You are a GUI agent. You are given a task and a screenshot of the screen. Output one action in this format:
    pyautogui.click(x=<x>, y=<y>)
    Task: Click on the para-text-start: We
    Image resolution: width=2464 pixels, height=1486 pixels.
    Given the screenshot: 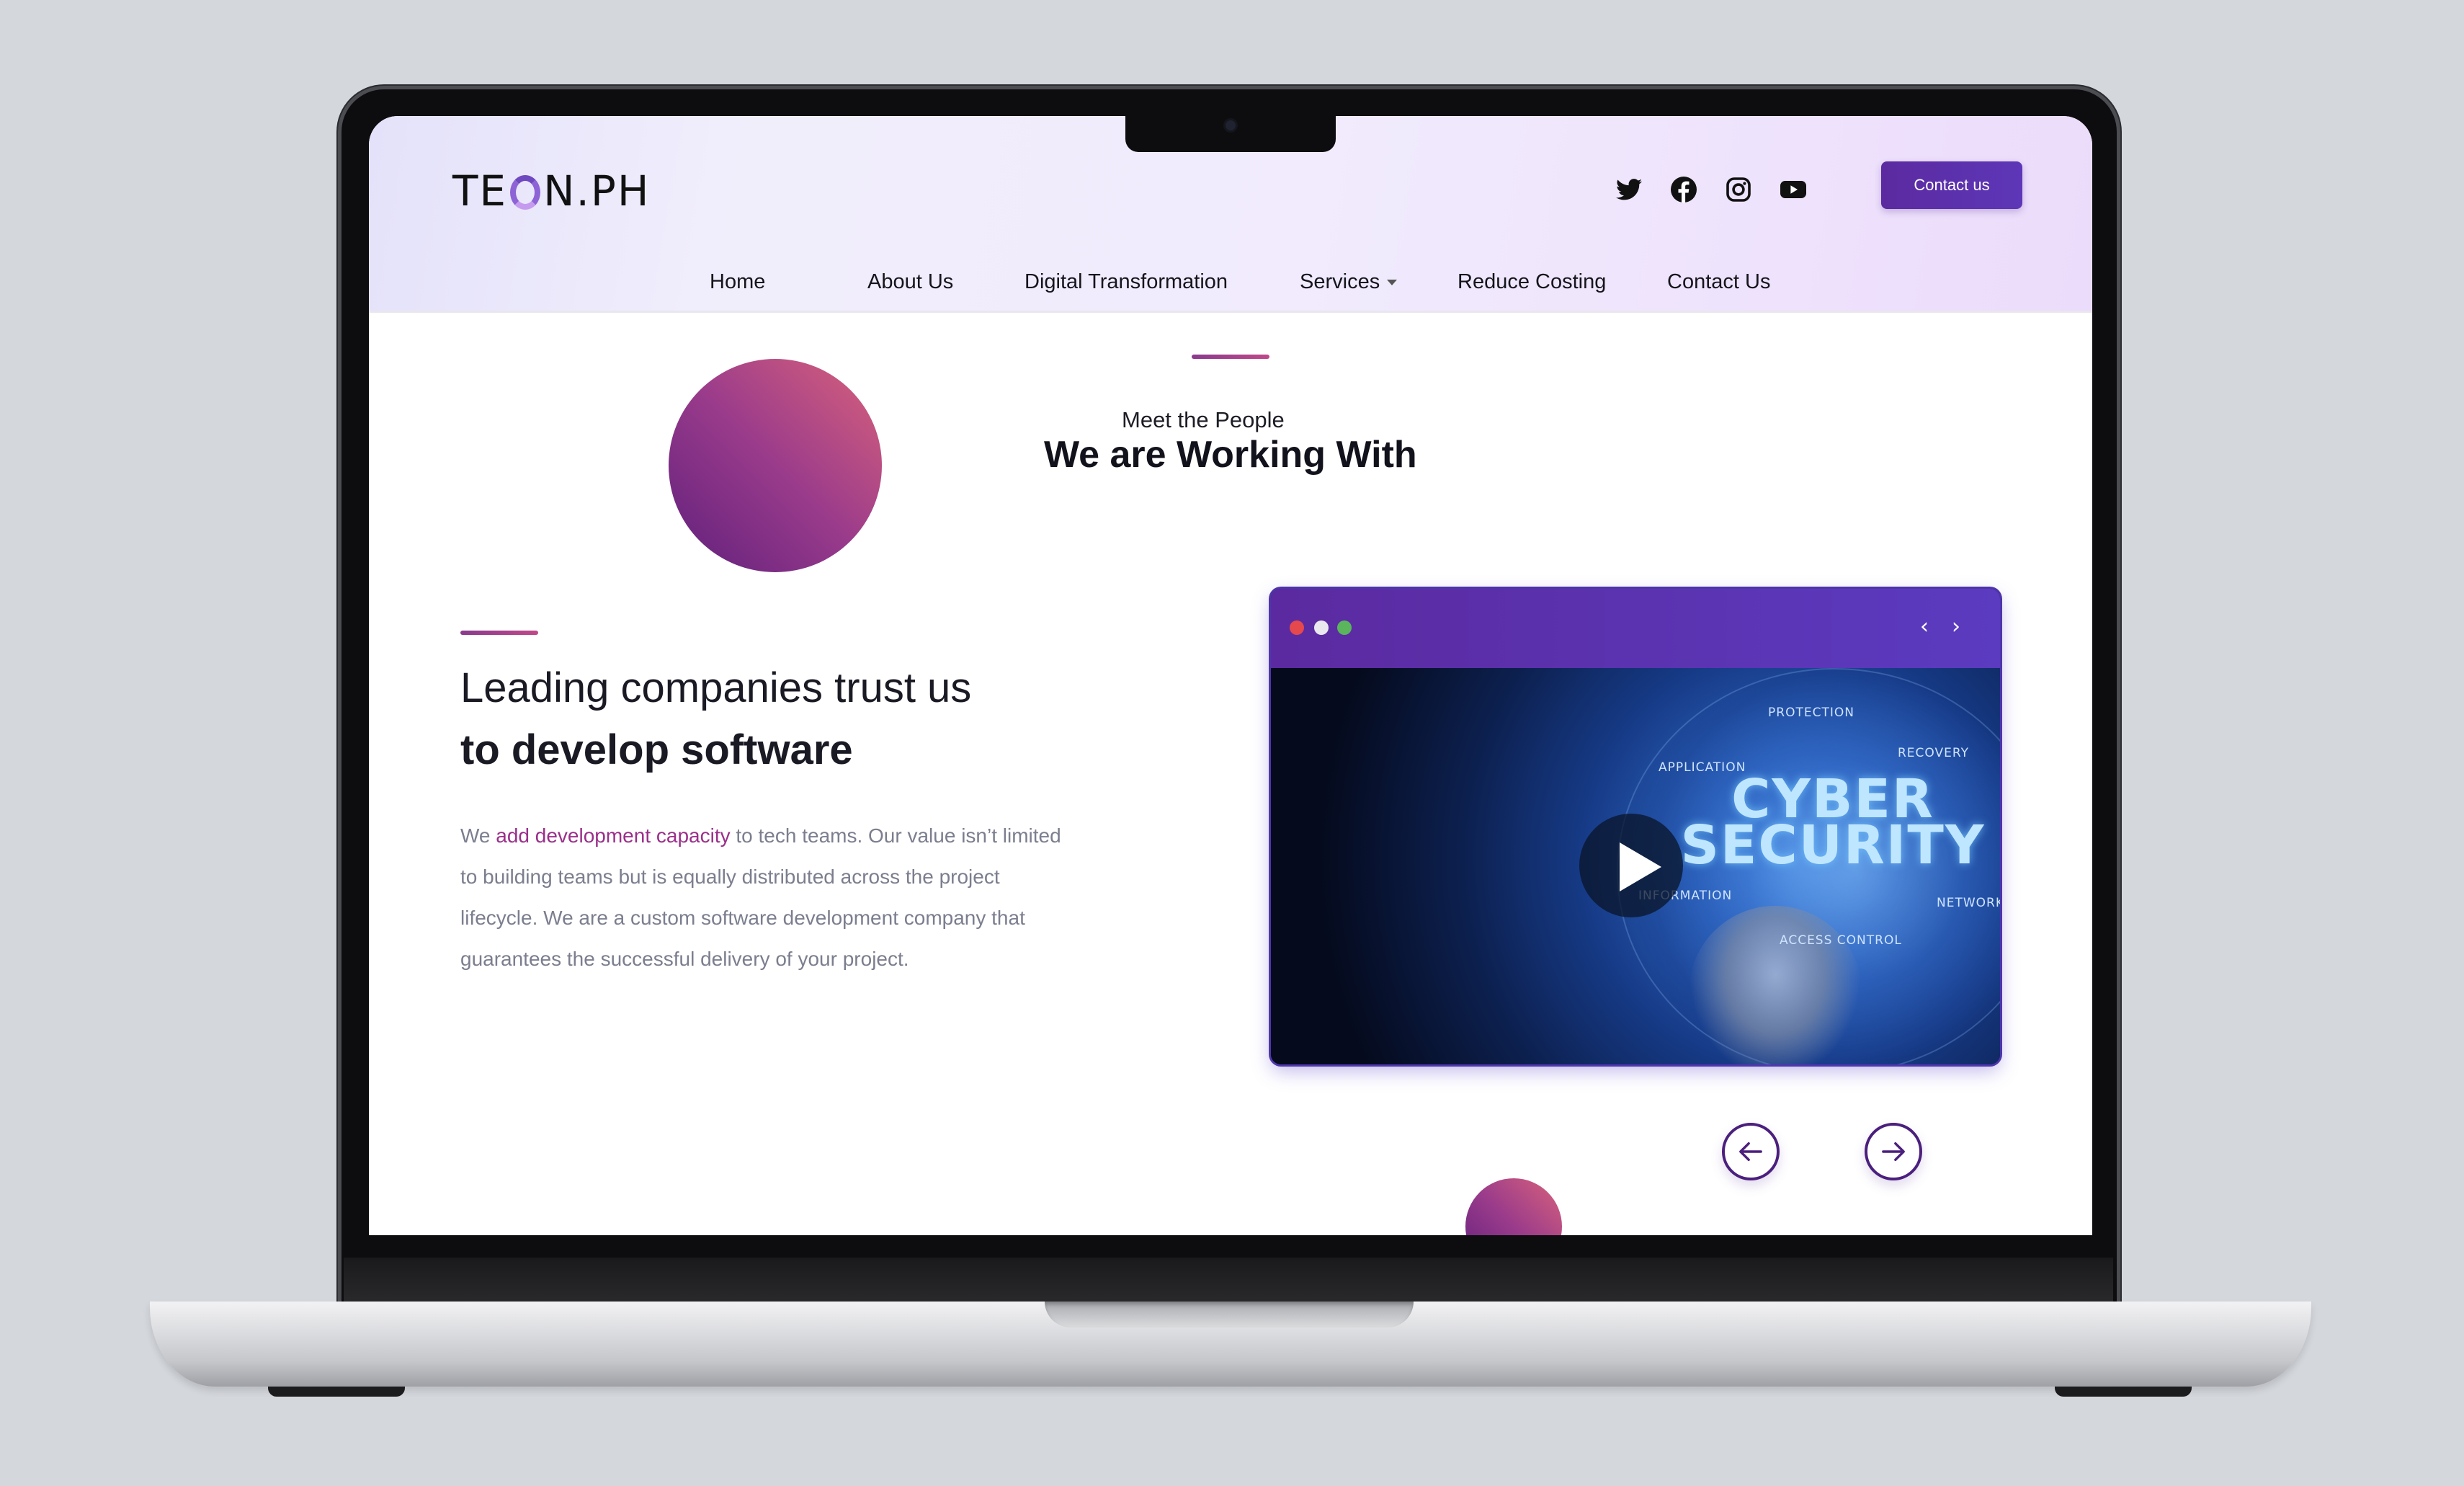 What is the action you would take?
    pyautogui.click(x=478, y=835)
    